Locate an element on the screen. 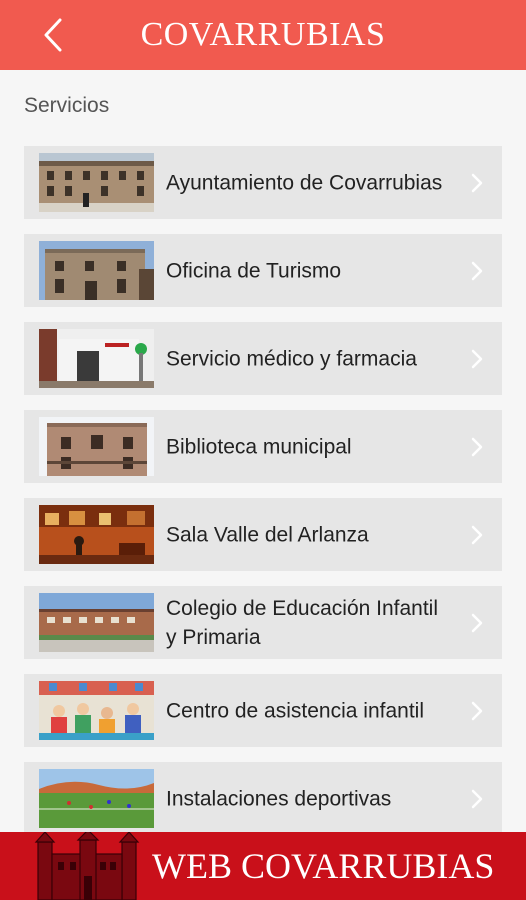 The width and height of the screenshot is (526, 900). list-item-sala-valle: Sala Valle del Arlanza is located at coordinates (263, 534).